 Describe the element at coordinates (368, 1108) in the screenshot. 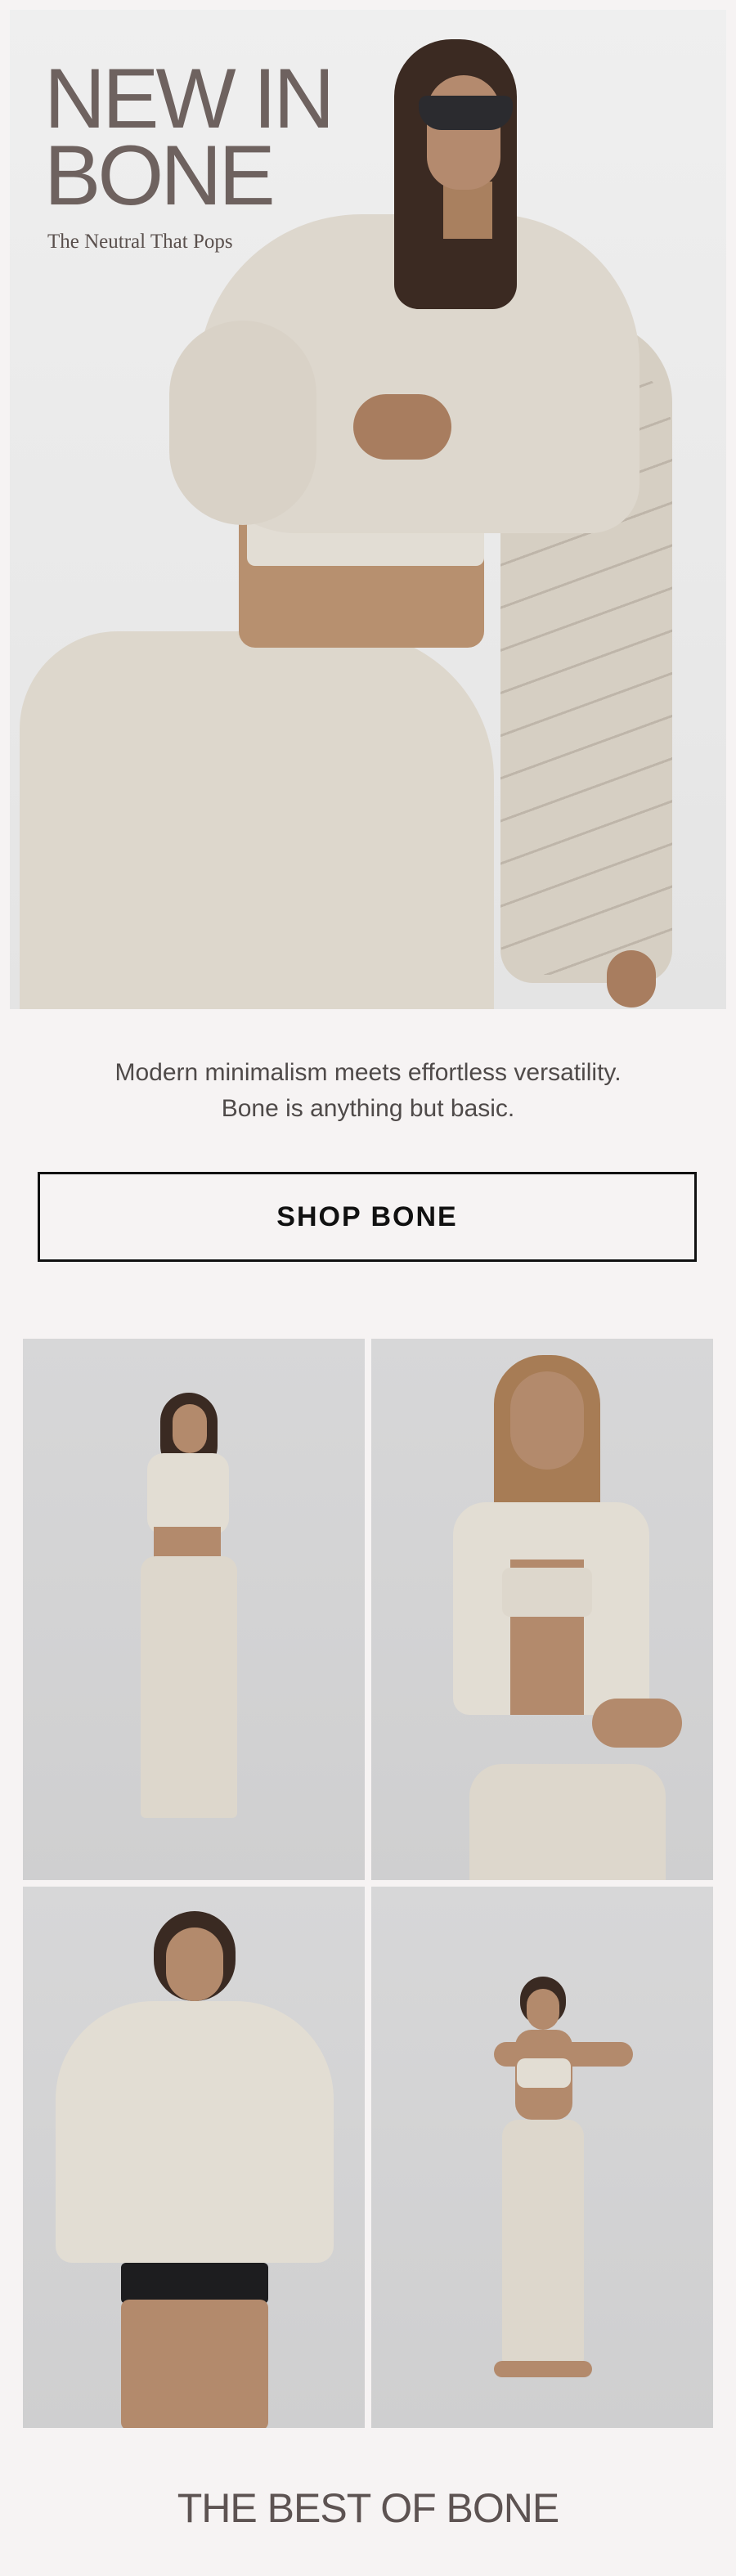

I see `intro-line2: Bone is anything but basic.` at that location.